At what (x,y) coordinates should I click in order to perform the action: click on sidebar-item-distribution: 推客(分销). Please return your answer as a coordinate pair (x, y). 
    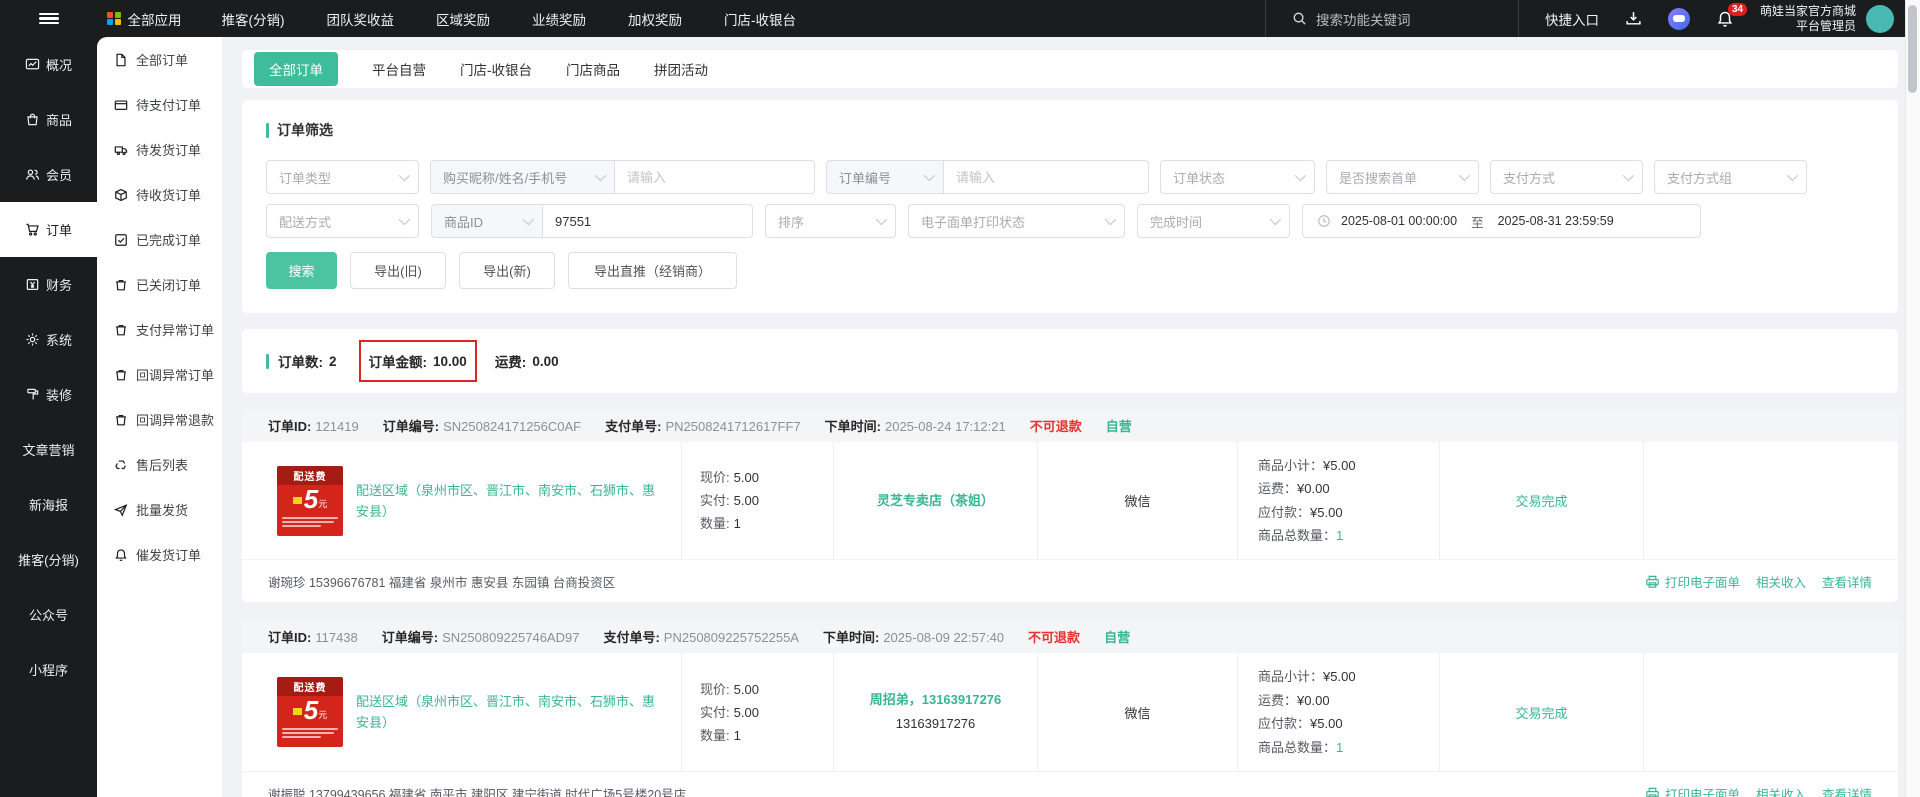
    Looking at the image, I should click on (48, 559).